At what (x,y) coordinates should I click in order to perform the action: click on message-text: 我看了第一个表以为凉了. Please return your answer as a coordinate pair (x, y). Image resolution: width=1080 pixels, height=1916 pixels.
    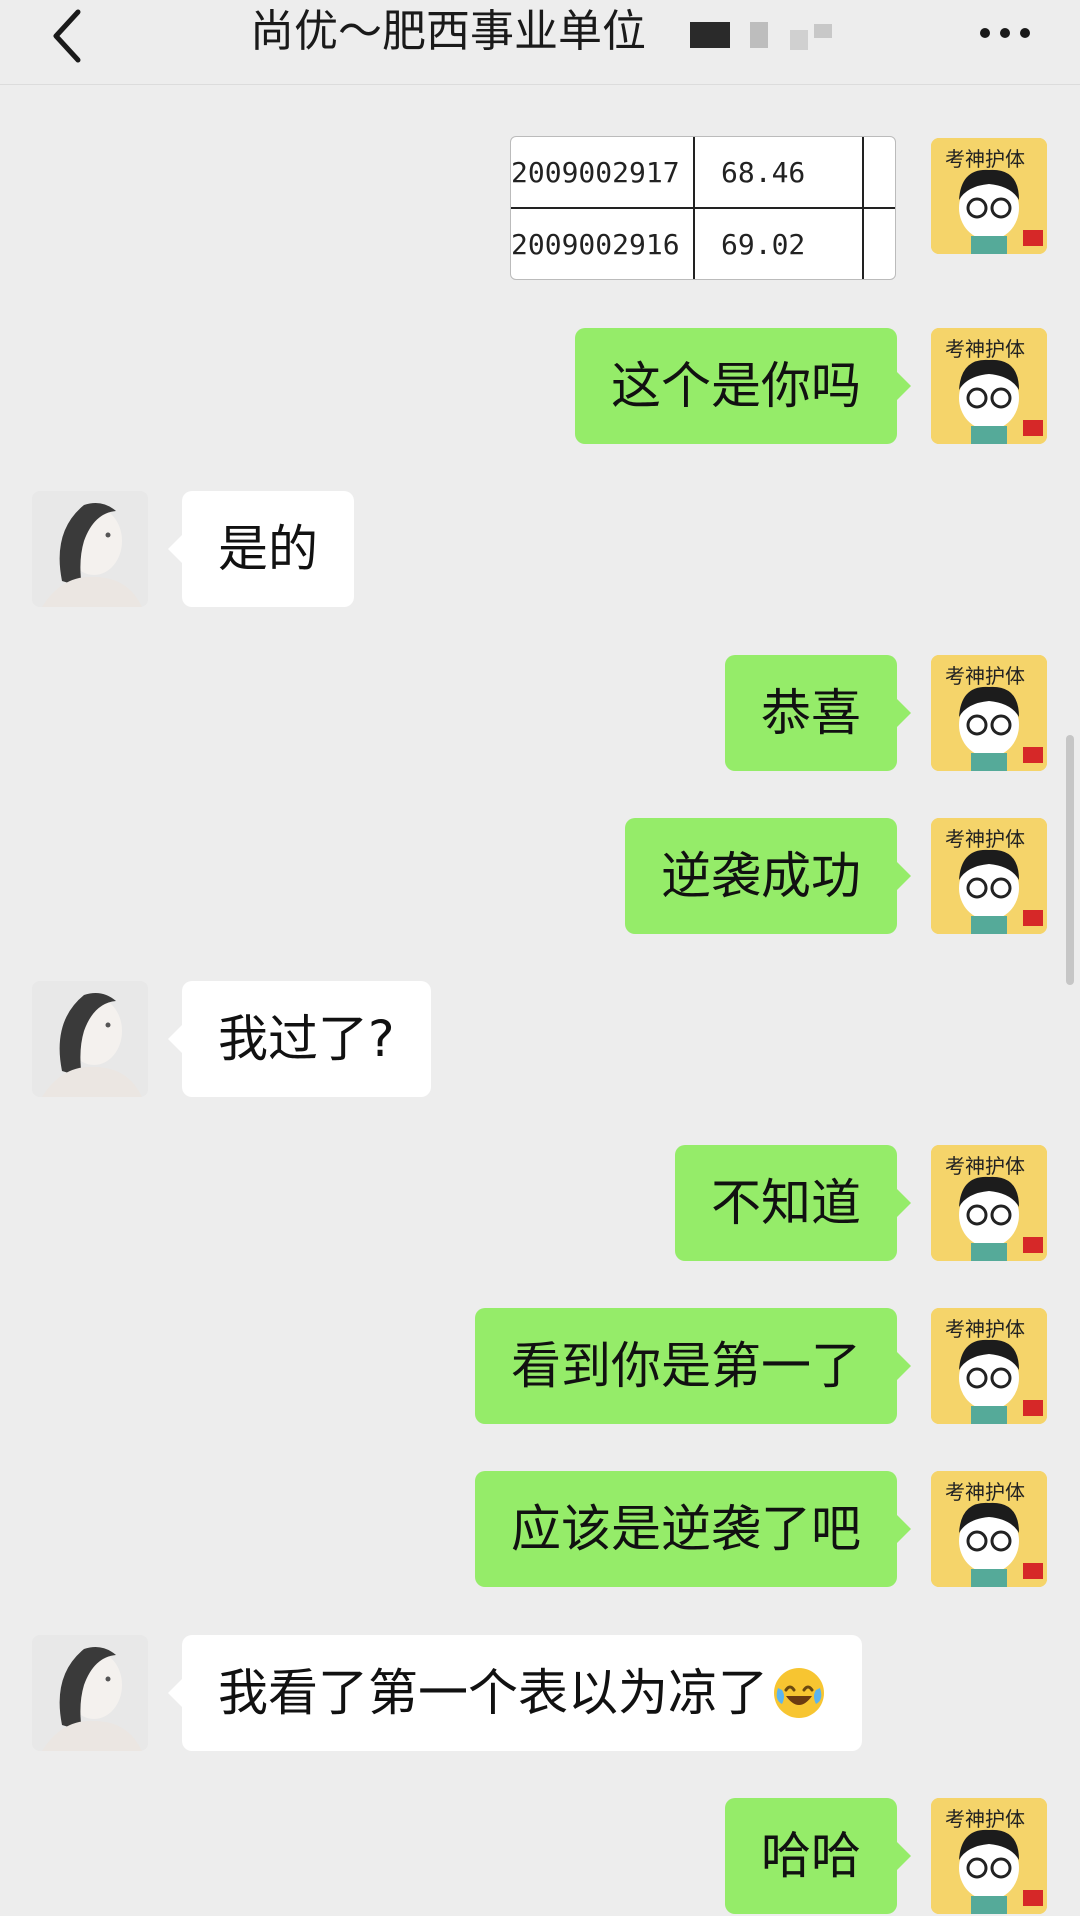
    Looking at the image, I should click on (493, 1693).